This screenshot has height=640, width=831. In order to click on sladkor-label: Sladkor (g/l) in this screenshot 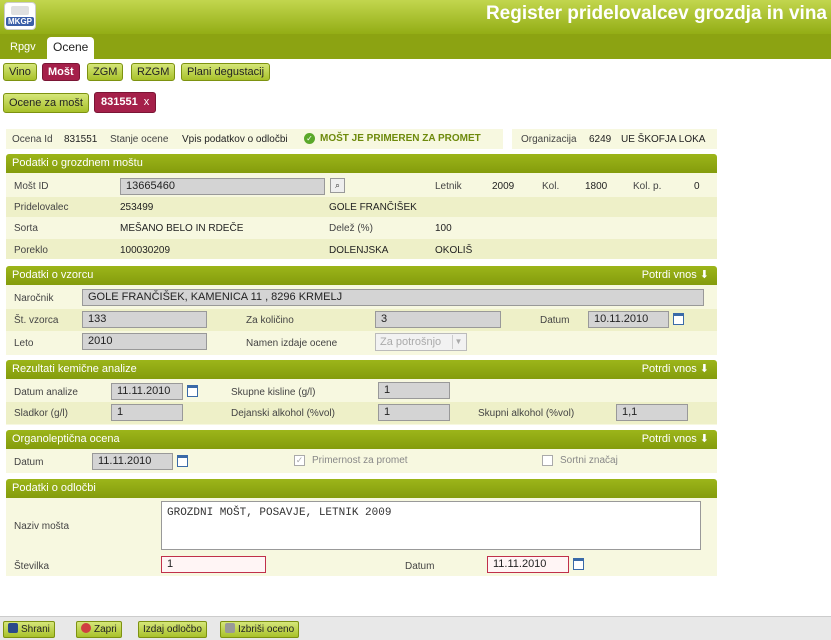, I will do `click(41, 413)`.